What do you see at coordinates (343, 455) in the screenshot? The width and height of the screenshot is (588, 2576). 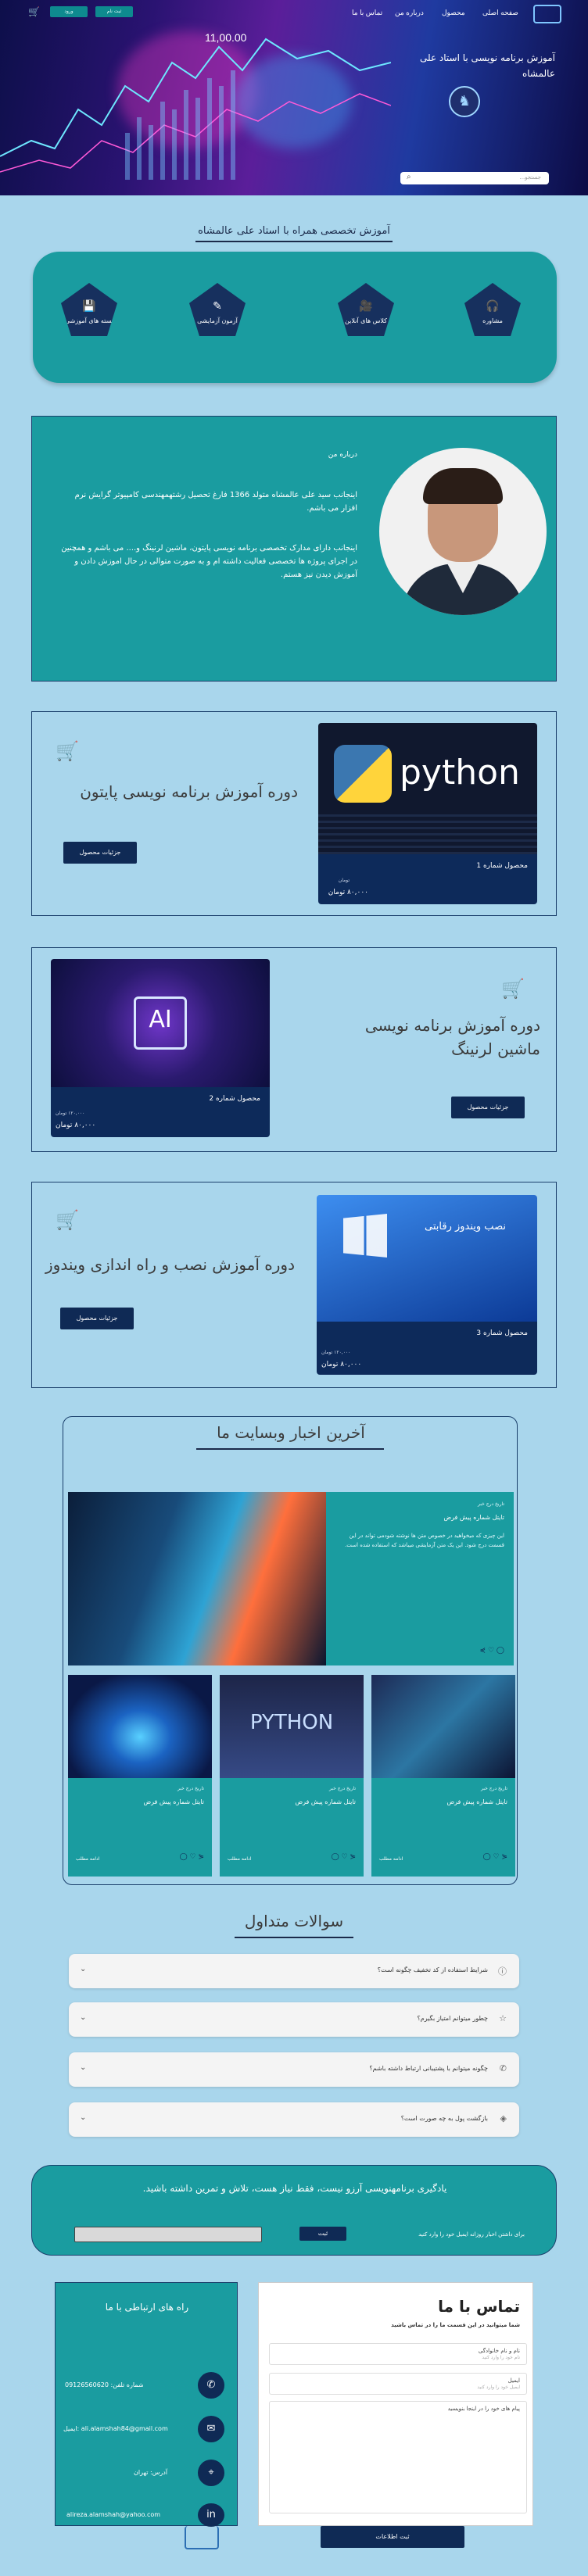 I see `about-heading: درباره من` at bounding box center [343, 455].